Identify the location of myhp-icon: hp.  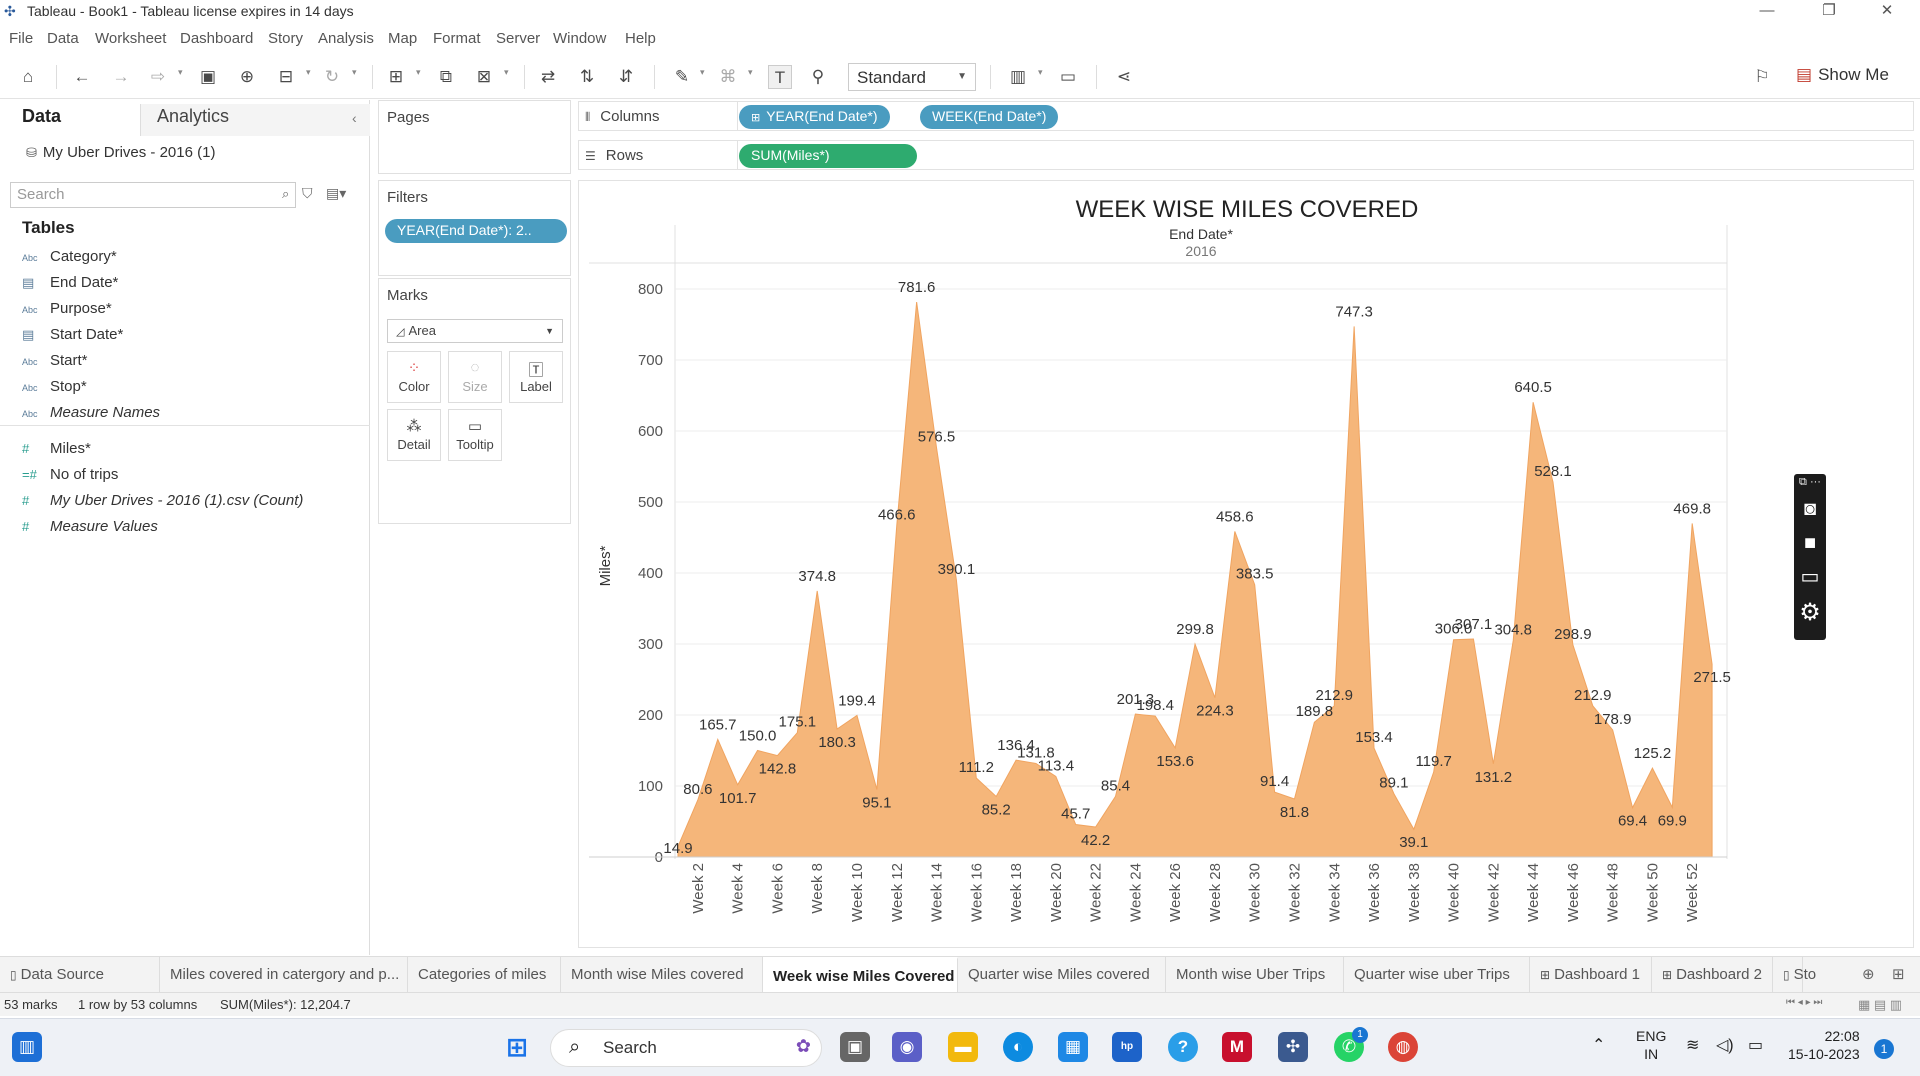
(1127, 1047).